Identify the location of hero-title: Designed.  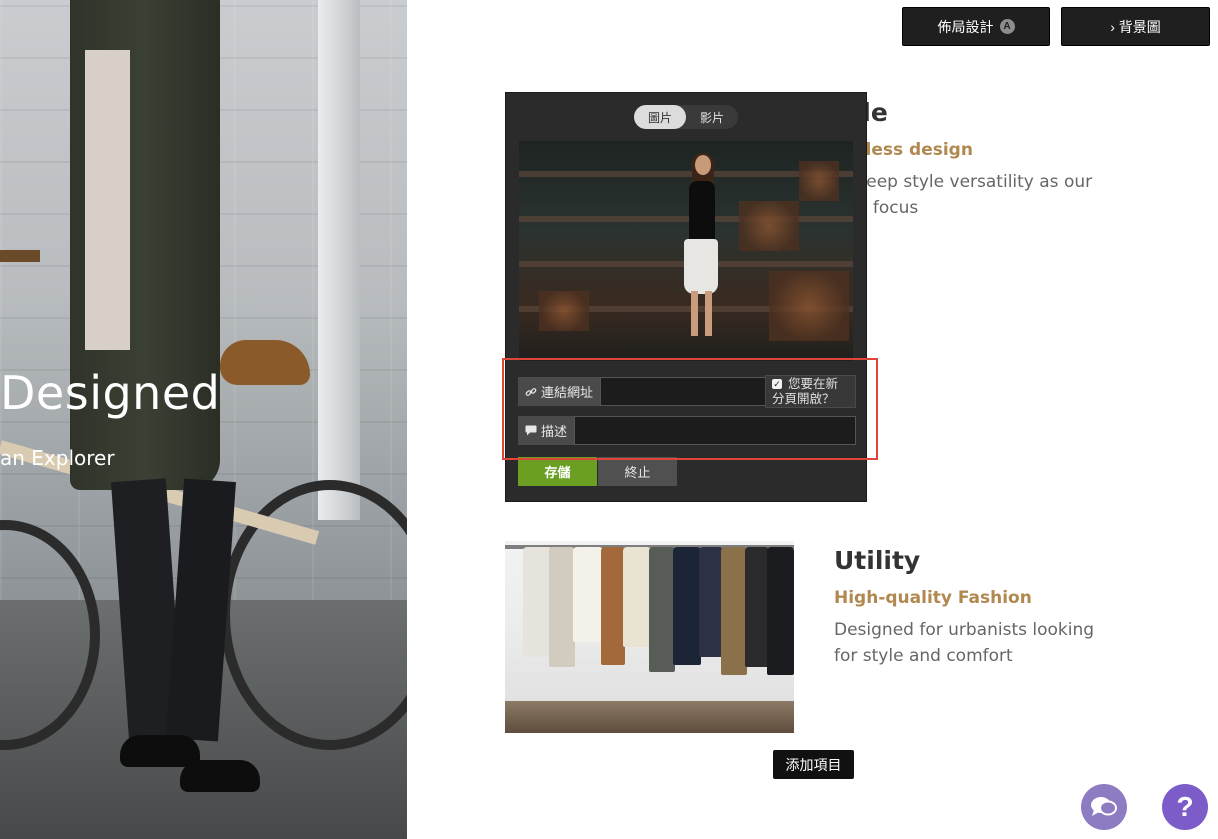
(110, 393).